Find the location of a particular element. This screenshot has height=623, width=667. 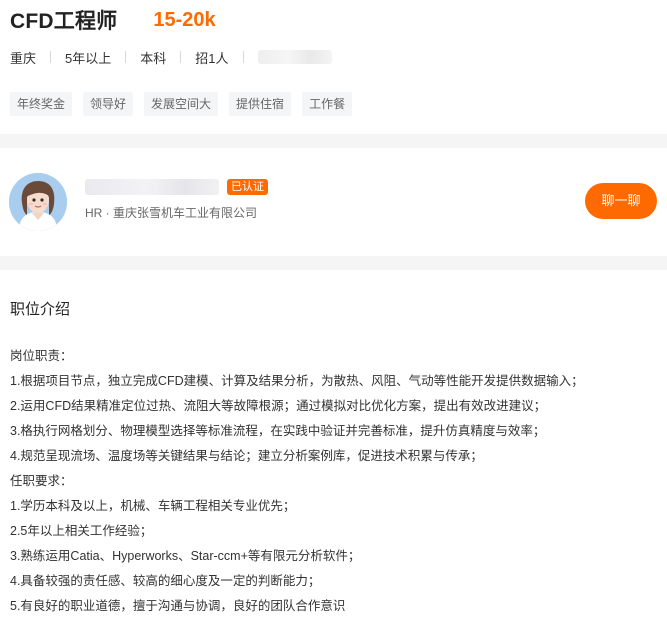

benefit-tags: 年终奖金 领导好 发展空间大 提供住宿 工作餐 is located at coordinates (186, 104).